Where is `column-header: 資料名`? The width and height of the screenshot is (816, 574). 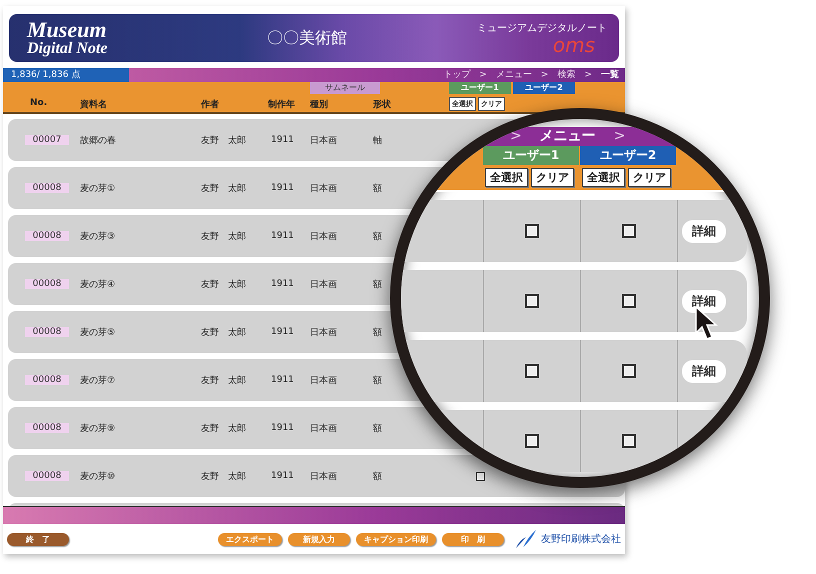 column-header: 資料名 is located at coordinates (93, 104).